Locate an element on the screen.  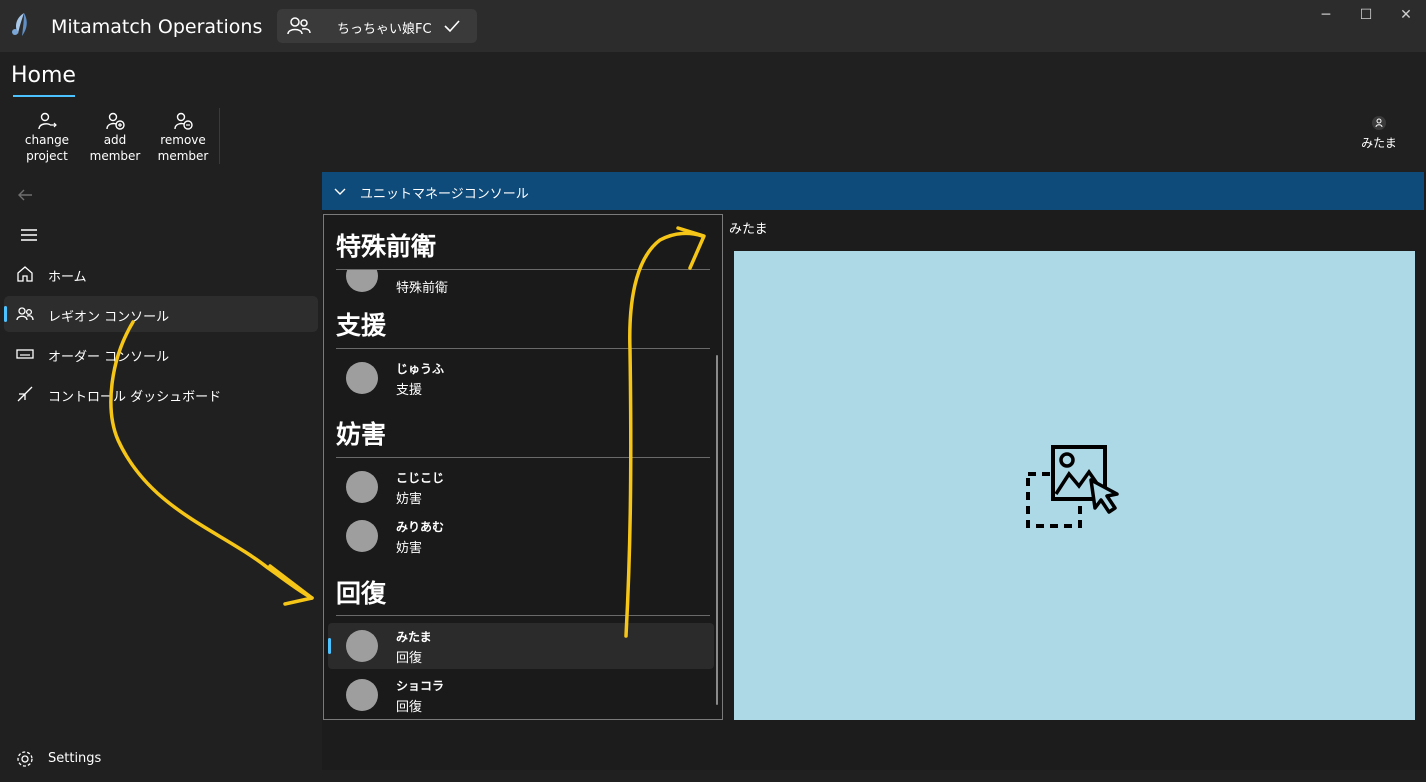
list-item: こじこじ 妨害 is located at coordinates (521, 487).